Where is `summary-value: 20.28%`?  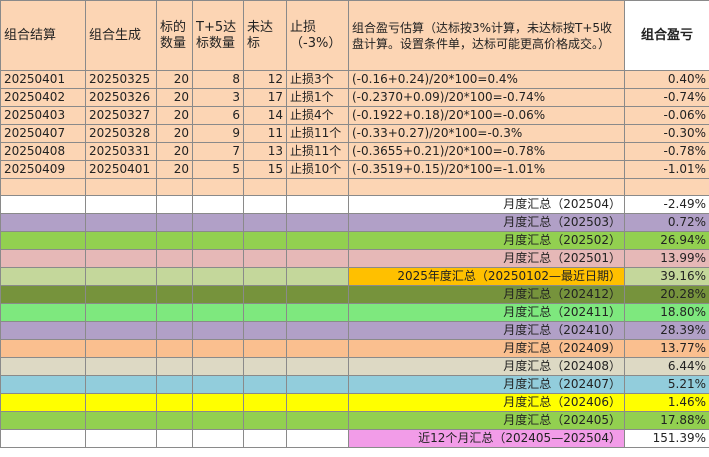
summary-value: 20.28% is located at coordinates (666, 294).